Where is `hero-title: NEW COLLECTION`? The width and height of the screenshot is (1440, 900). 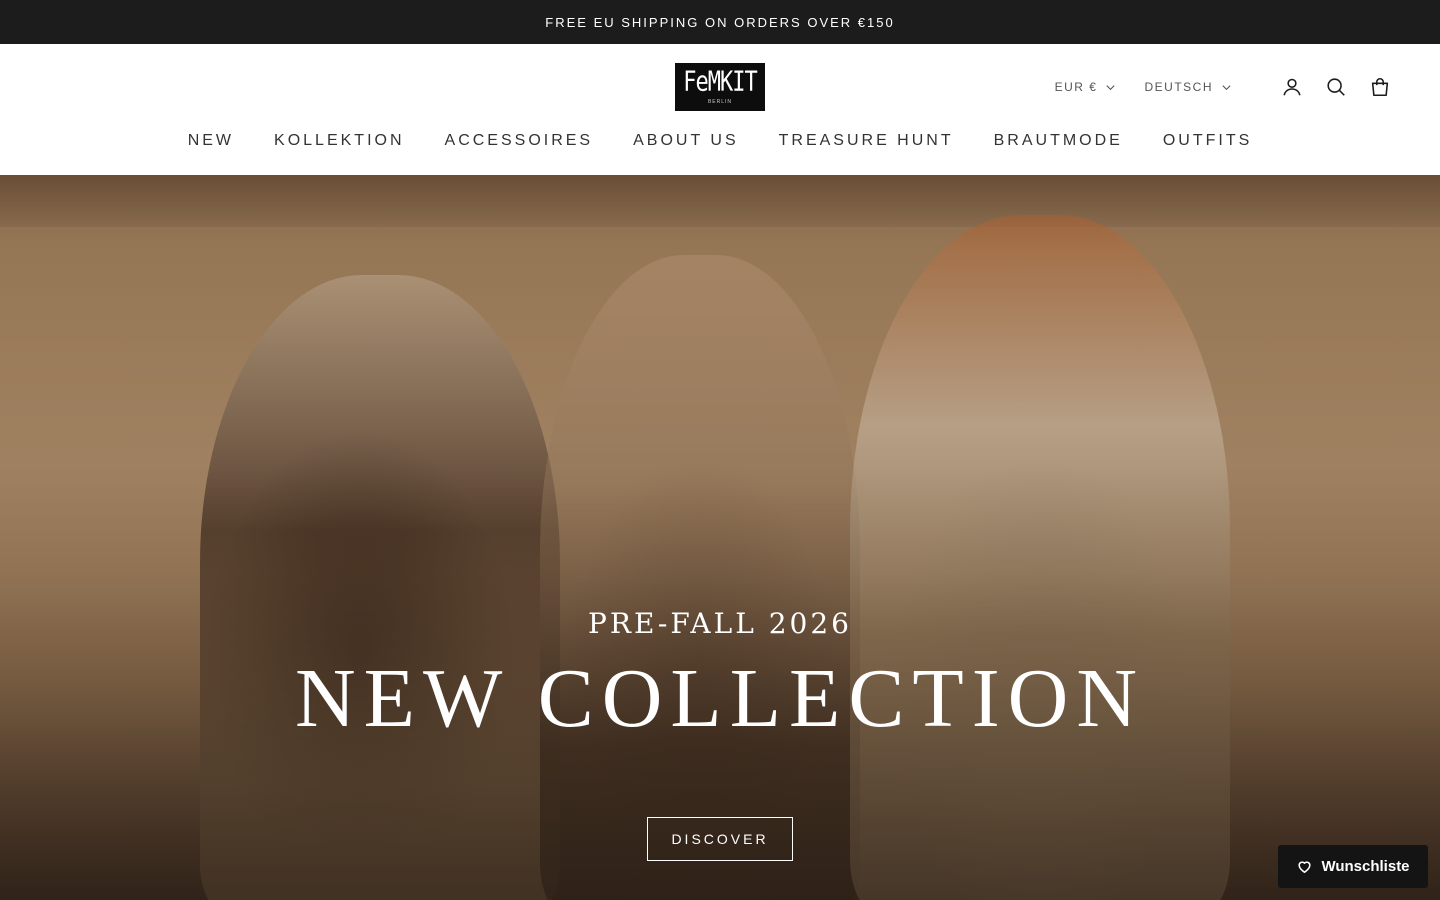
hero-title: NEW COLLECTION is located at coordinates (720, 698).